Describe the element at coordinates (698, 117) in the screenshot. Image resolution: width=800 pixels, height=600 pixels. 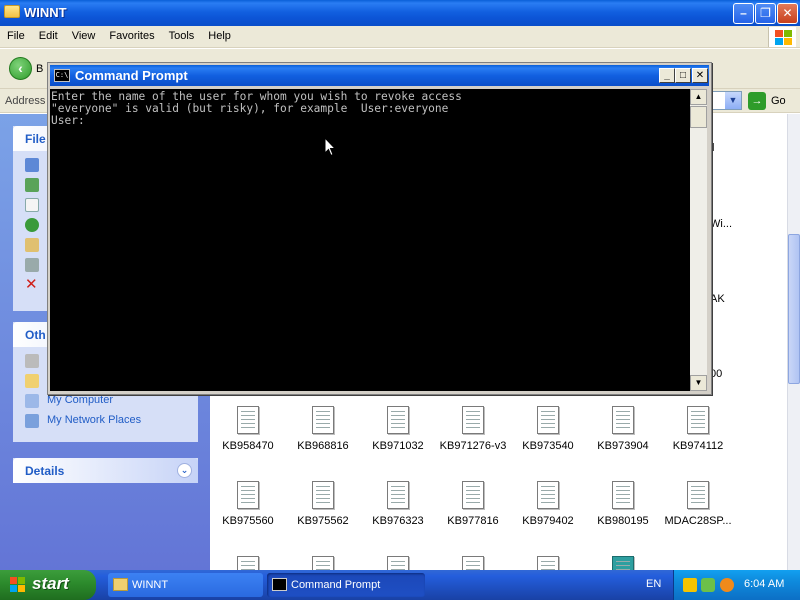
I see `cmd-scroll-thumb` at that location.